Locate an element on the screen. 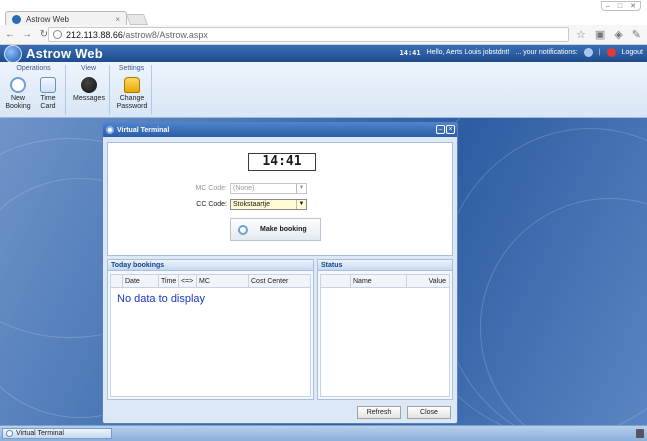 The height and width of the screenshot is (441, 647). forward-arrow-icon: → is located at coordinates (27, 34).